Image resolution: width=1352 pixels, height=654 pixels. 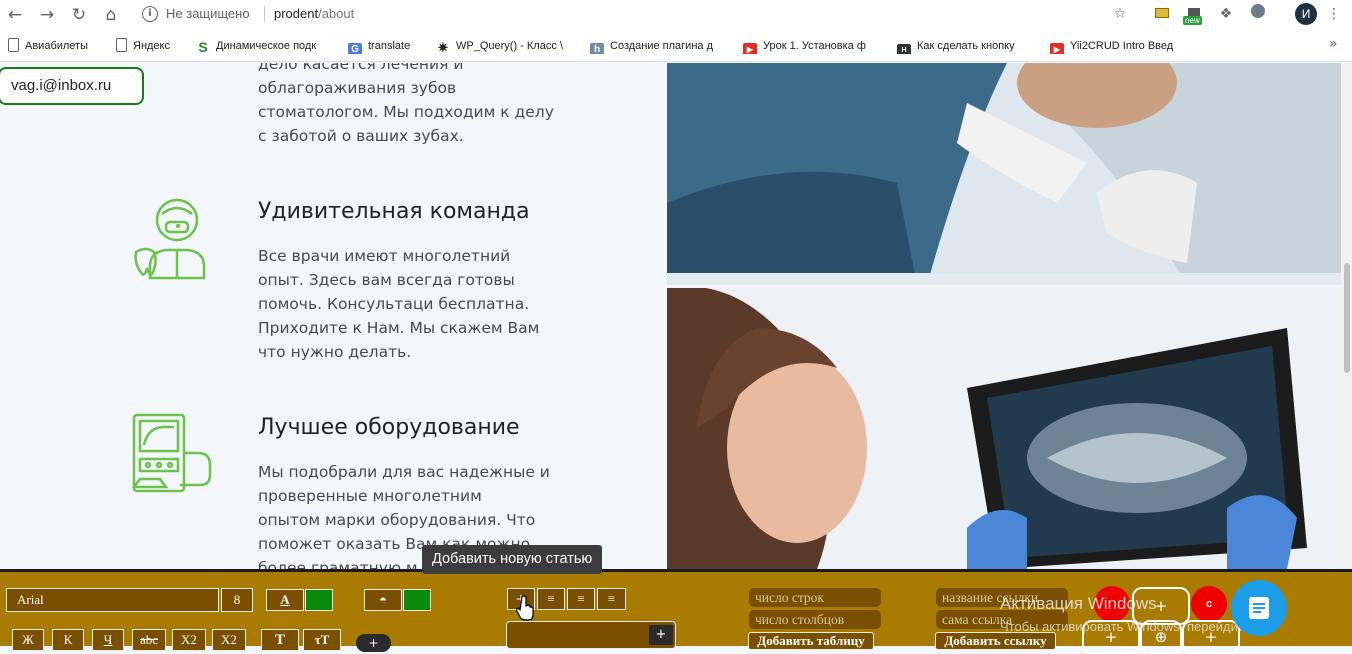 What do you see at coordinates (28, 640) in the screenshot?
I see `bold-button: Ж` at bounding box center [28, 640].